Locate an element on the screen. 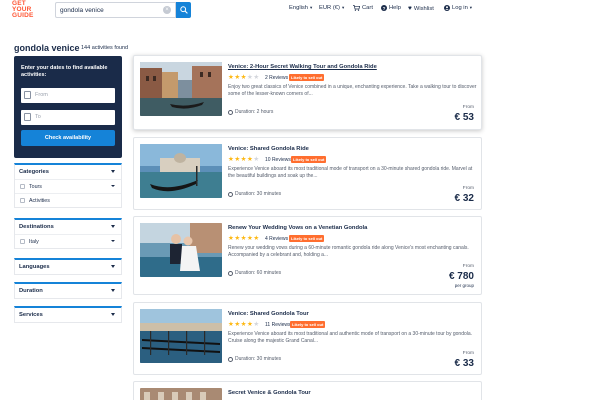 The width and height of the screenshot is (600, 400). language-selector: English ▾ is located at coordinates (300, 8).